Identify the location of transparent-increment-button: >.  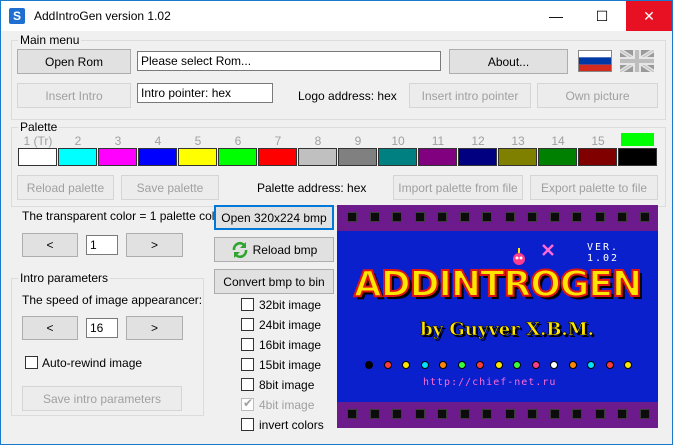
(154, 245).